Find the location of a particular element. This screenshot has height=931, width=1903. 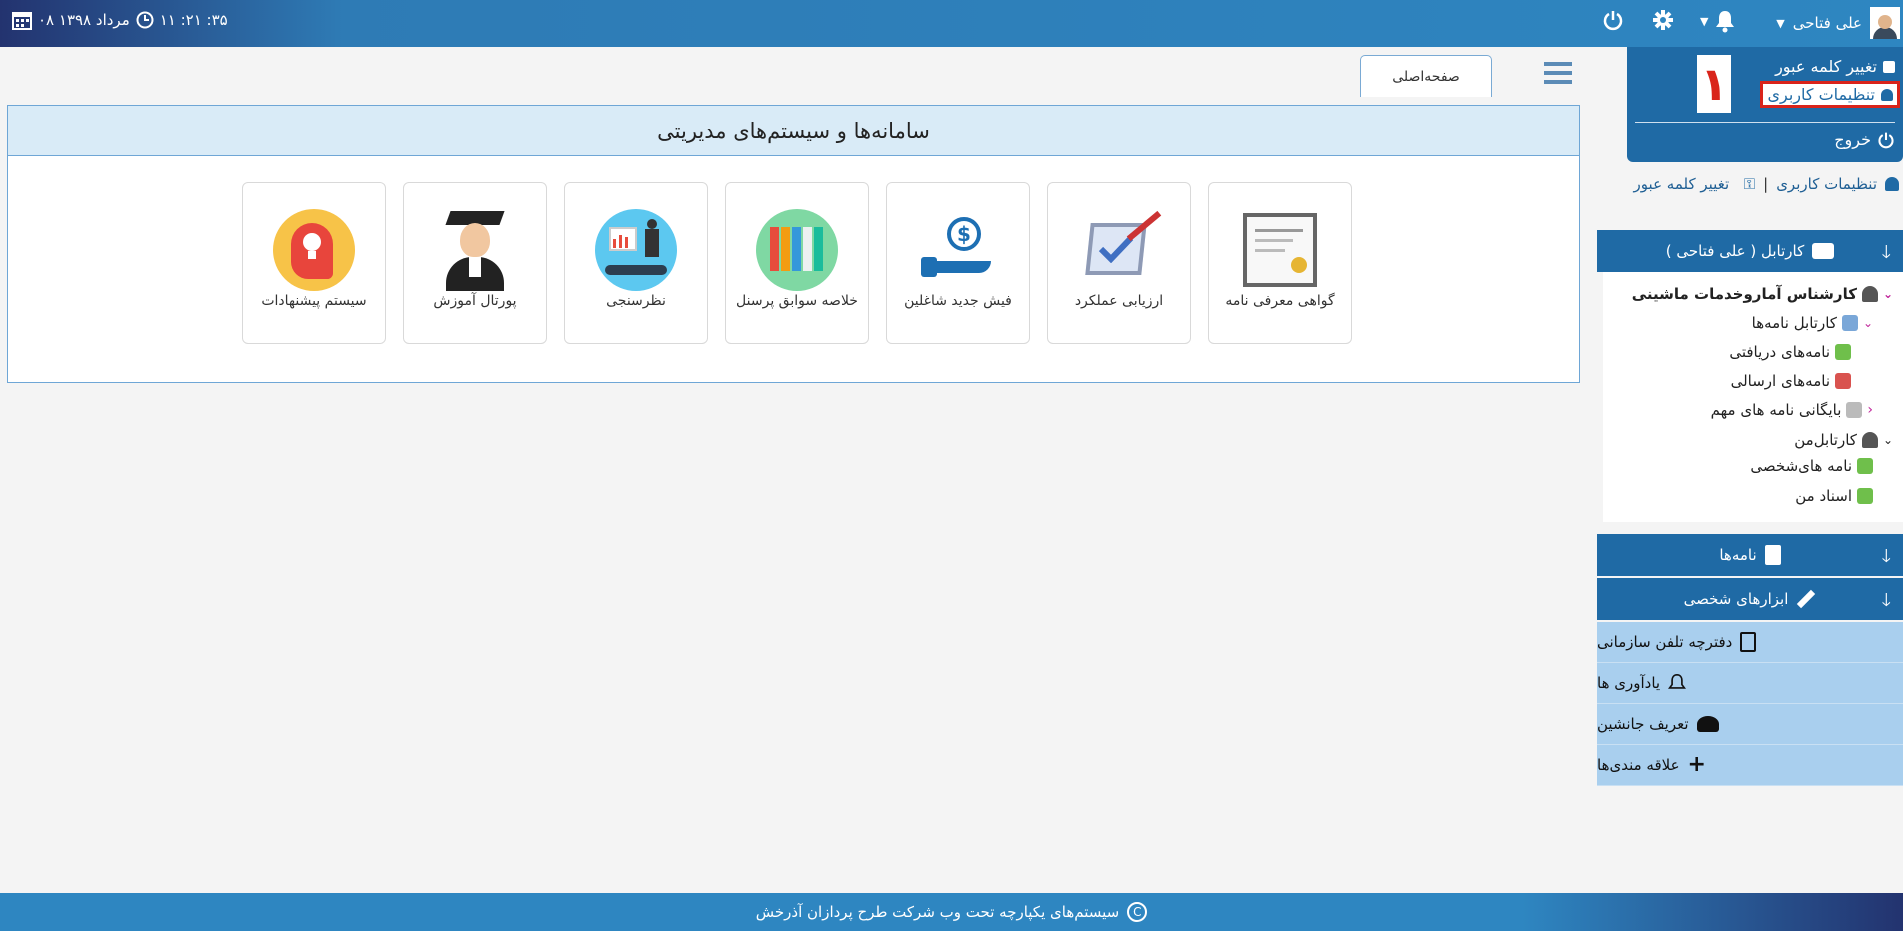

tool-substitute: تعریف جانشین is located at coordinates (1750, 724).